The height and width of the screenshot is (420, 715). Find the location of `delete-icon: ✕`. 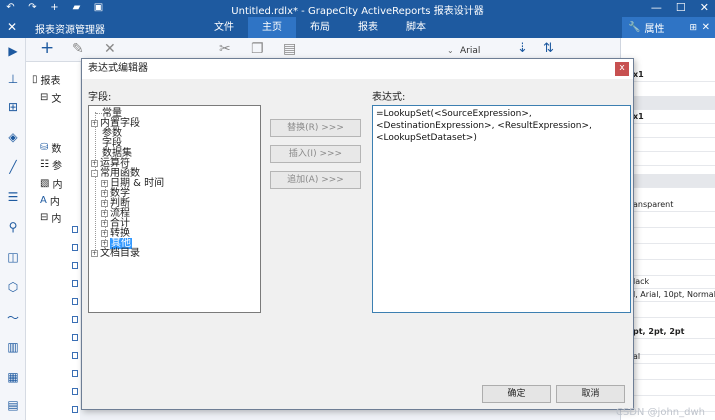

delete-icon: ✕ is located at coordinates (110, 49).